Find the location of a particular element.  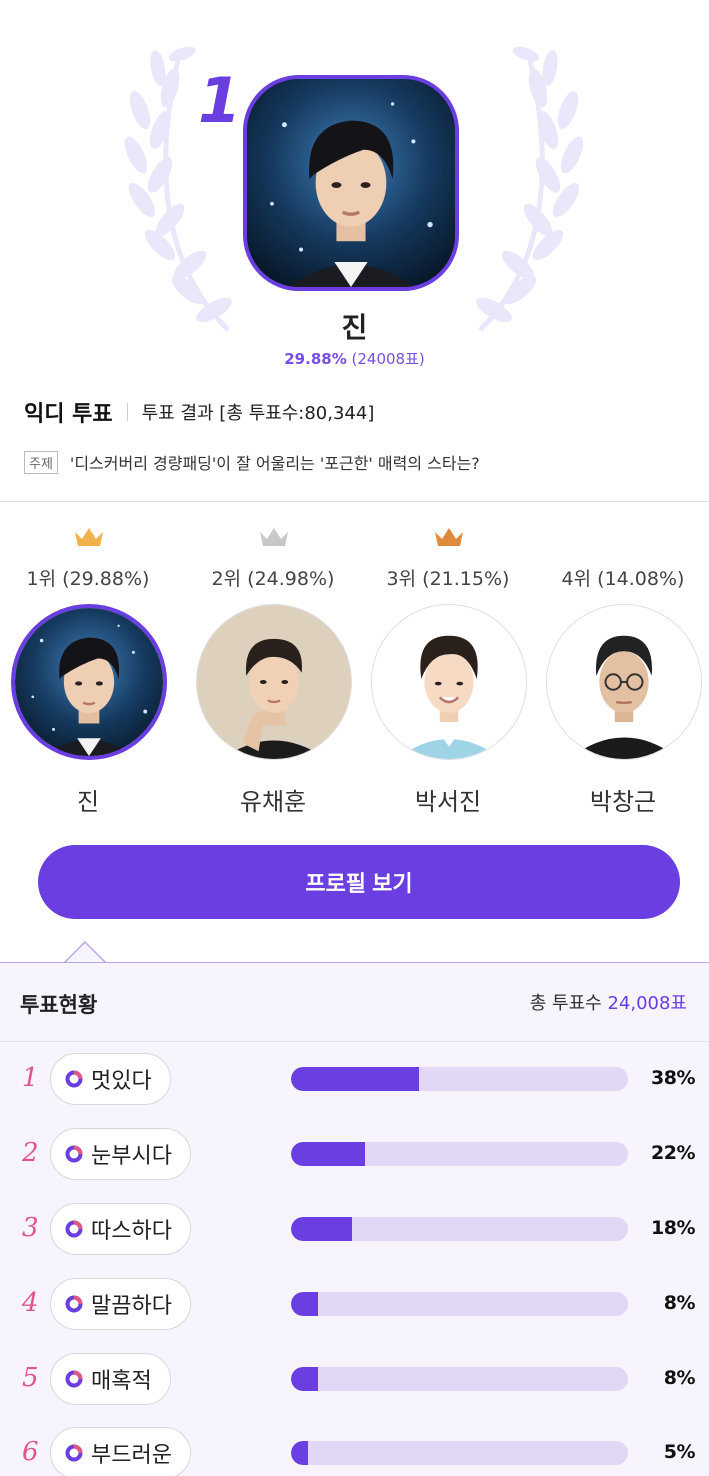

status-total-label: 총 투표수 is located at coordinates (565, 1003).